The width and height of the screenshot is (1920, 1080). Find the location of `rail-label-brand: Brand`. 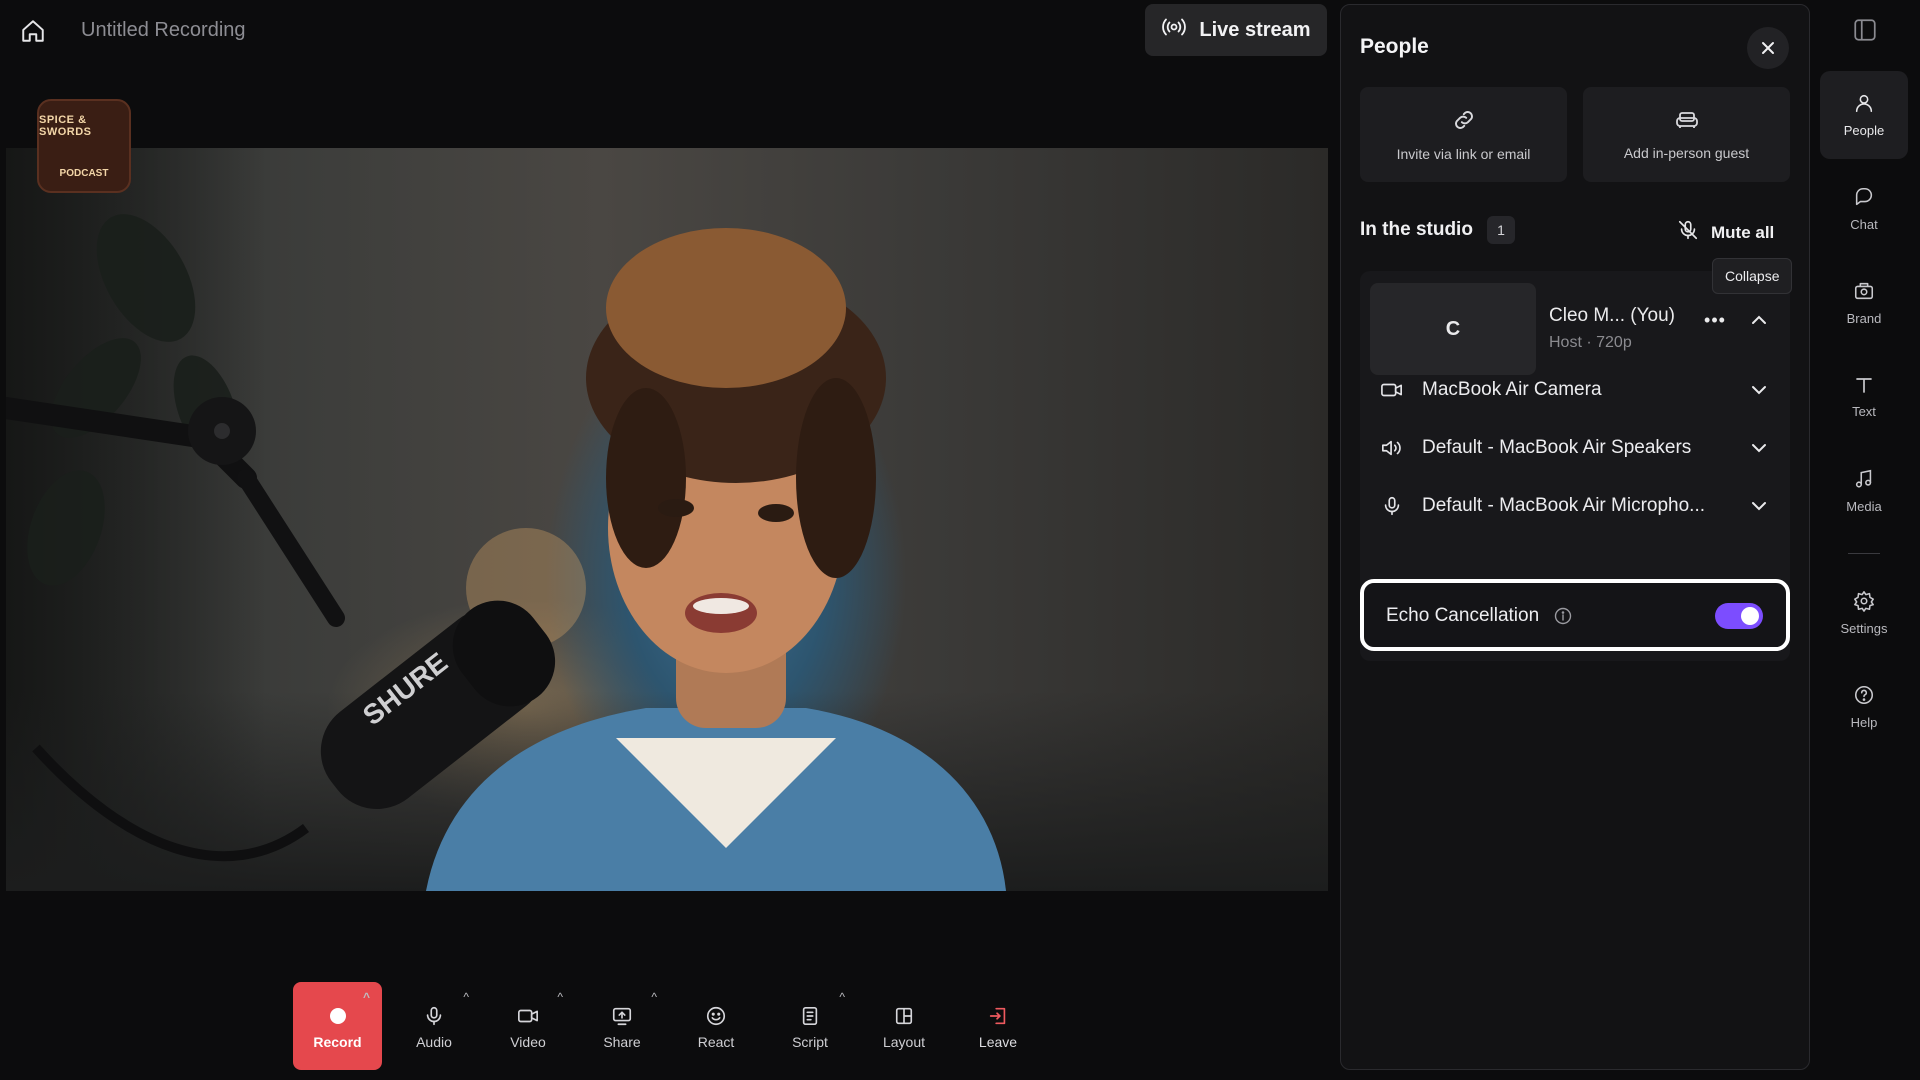

rail-label-brand: Brand is located at coordinates (1864, 318).